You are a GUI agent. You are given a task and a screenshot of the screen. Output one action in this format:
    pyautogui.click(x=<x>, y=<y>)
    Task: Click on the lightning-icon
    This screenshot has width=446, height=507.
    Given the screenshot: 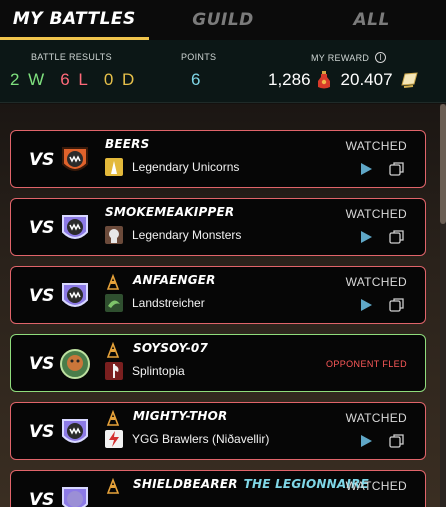 What is the action you would take?
    pyautogui.click(x=114, y=439)
    